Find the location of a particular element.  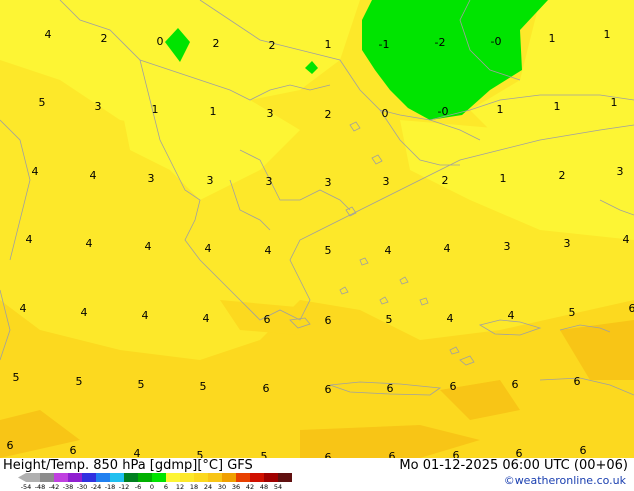

map-title: Height/Temp. 850 hPa [gdmp][°C] GFS is located at coordinates (128, 465).